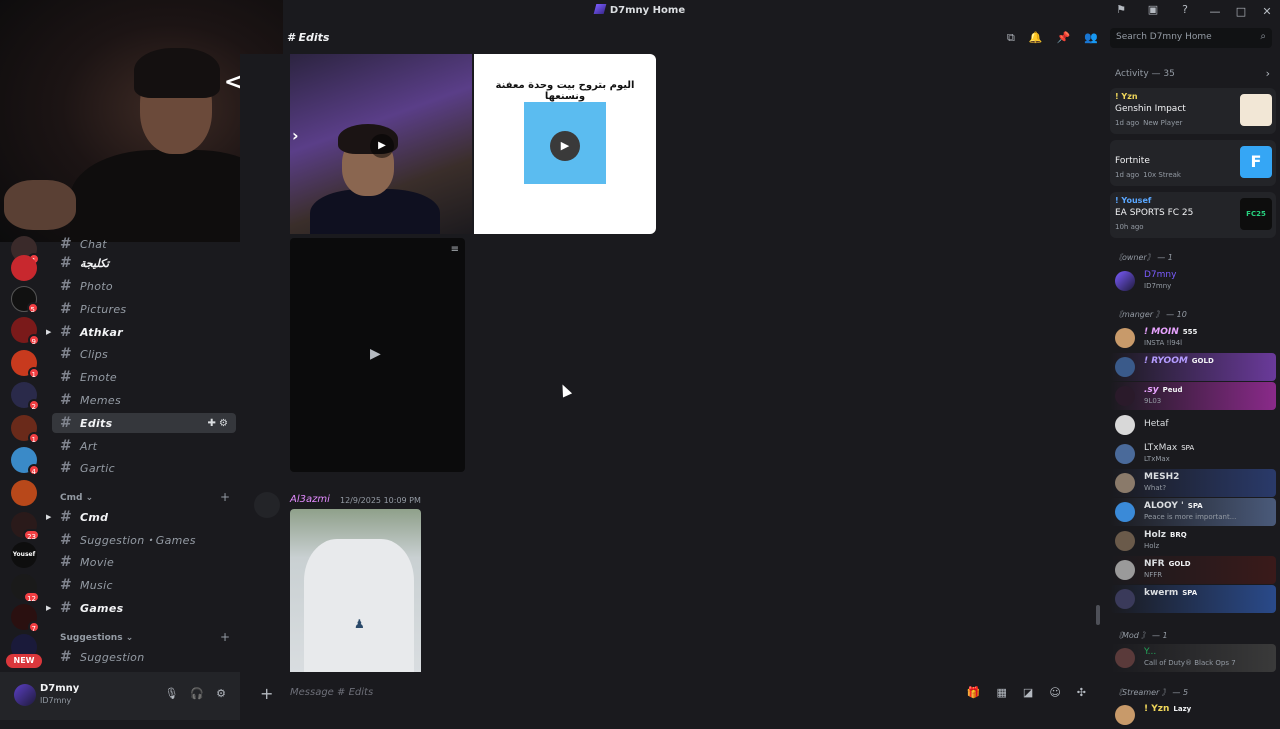 The height and width of the screenshot is (729, 1280). Describe the element at coordinates (1241, 11) in the screenshot. I see `maximize-button: □` at that location.